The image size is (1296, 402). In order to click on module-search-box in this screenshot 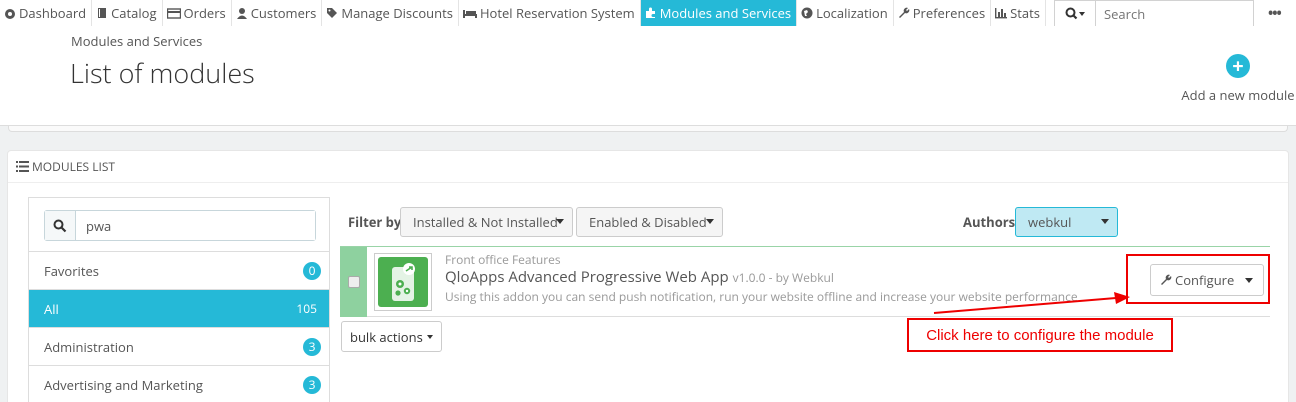, I will do `click(180, 225)`.